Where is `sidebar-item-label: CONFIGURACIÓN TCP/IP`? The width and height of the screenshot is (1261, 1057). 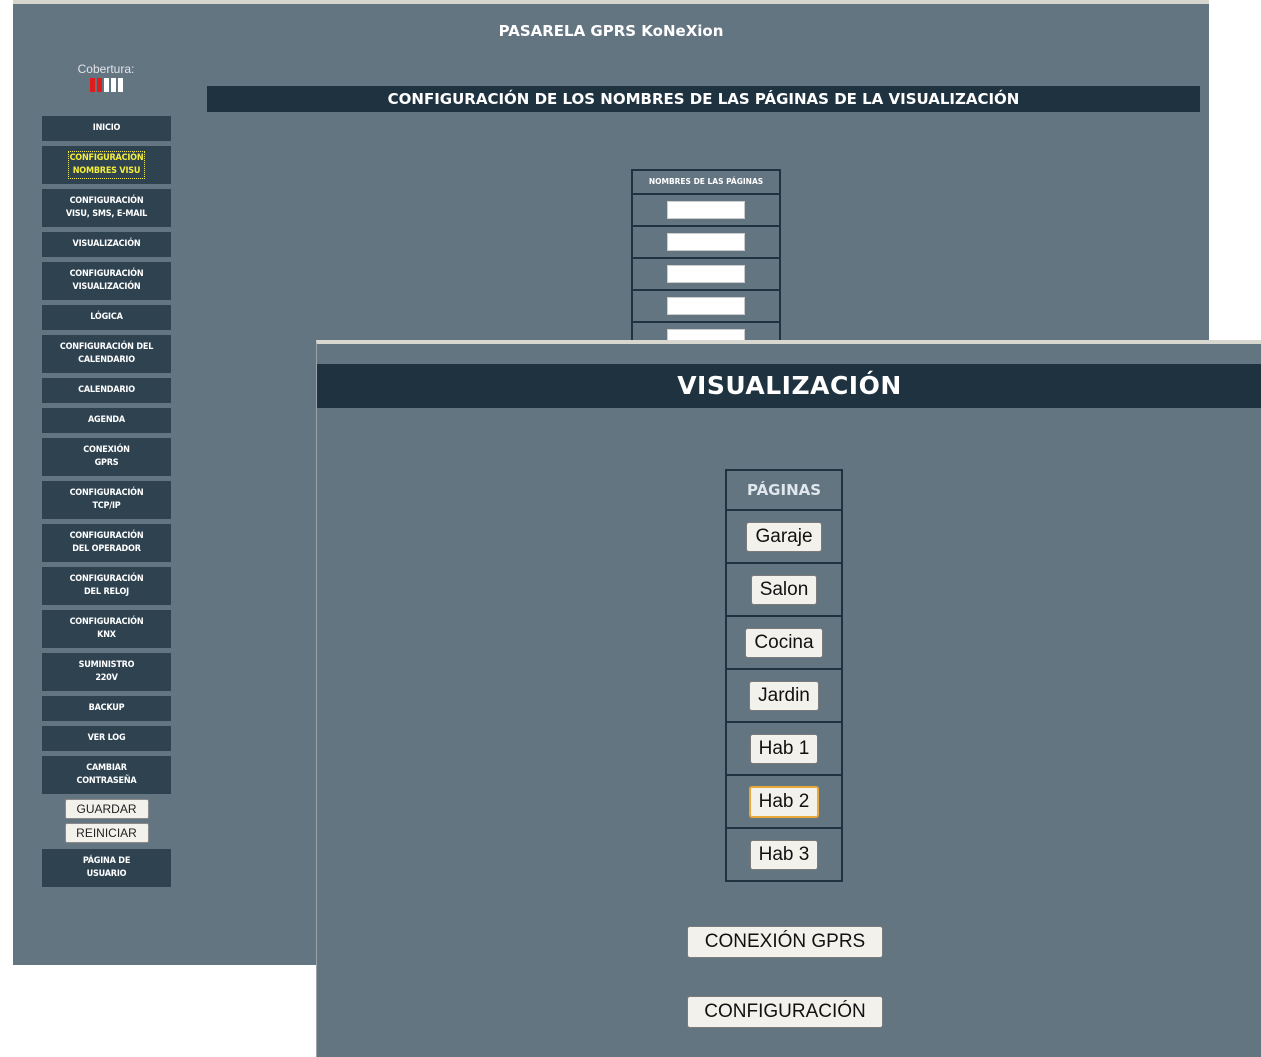 sidebar-item-label: CONFIGURACIÓN TCP/IP is located at coordinates (106, 499).